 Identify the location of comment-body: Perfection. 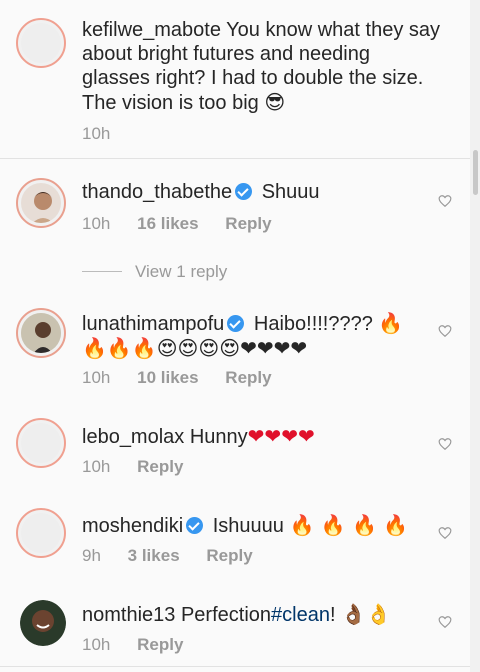
(226, 615).